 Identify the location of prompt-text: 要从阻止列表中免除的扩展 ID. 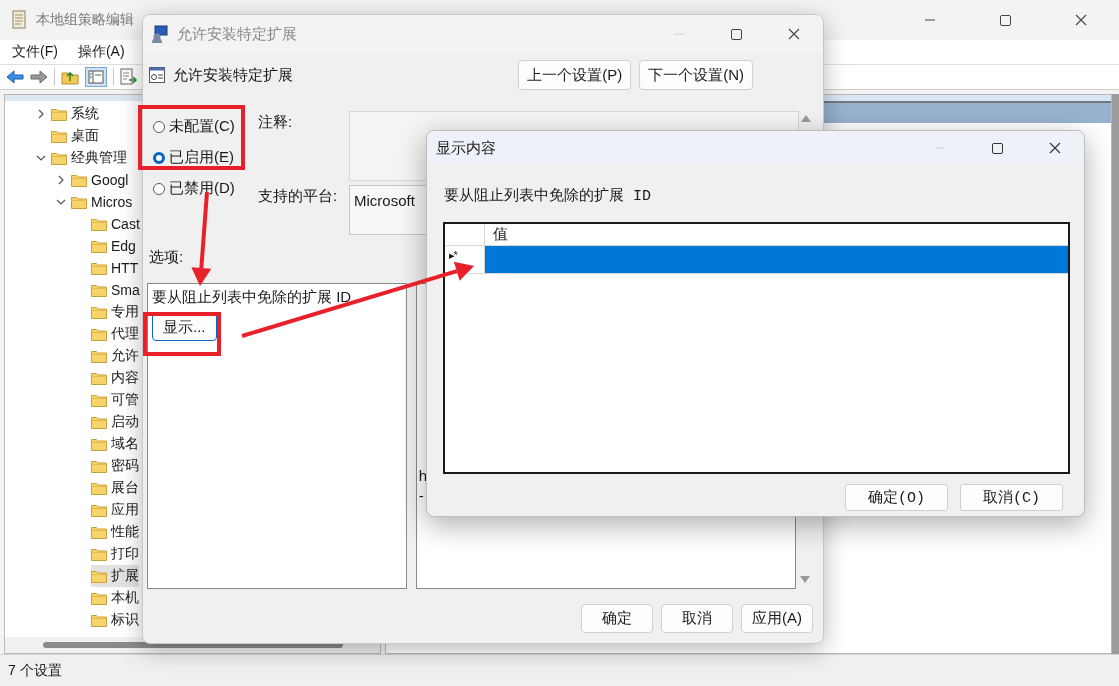
(547, 197).